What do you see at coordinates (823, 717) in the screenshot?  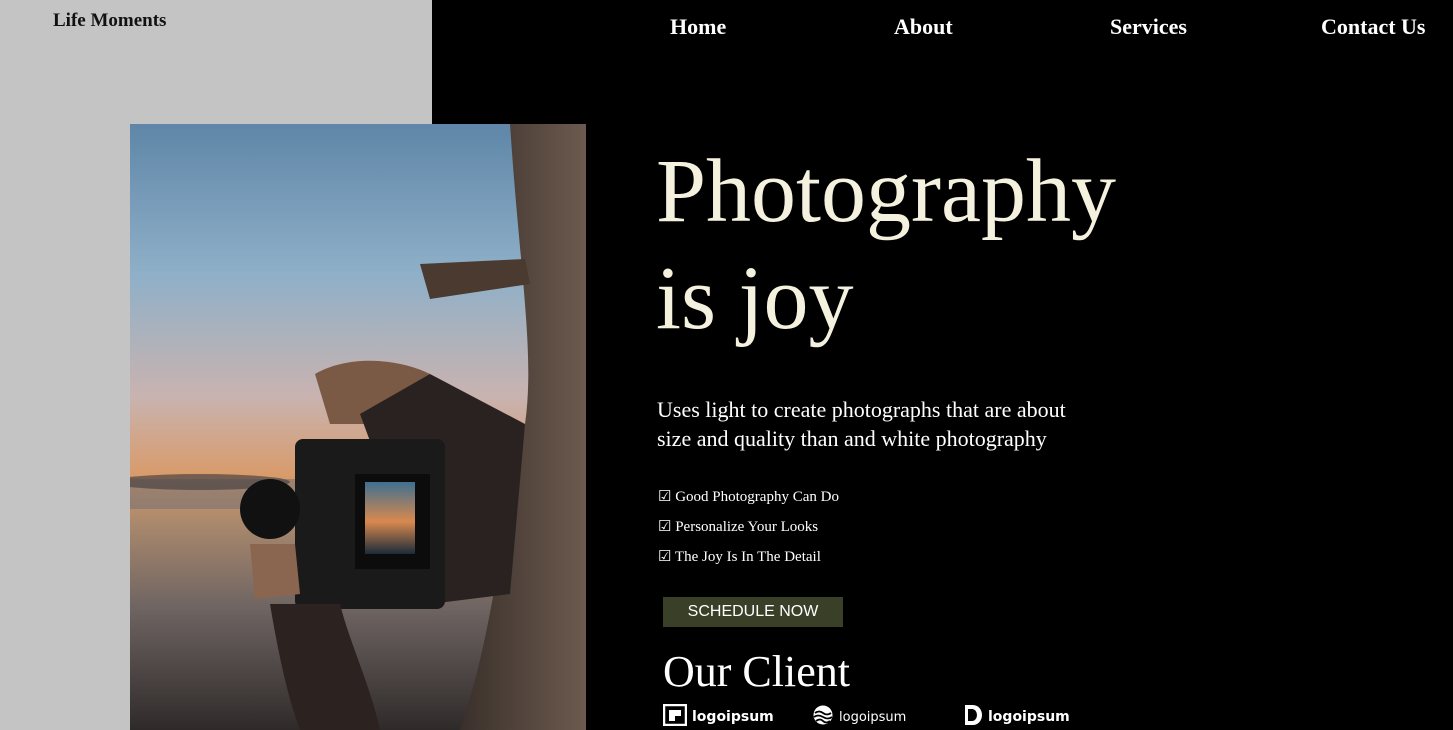 I see `waves-logo-icon` at bounding box center [823, 717].